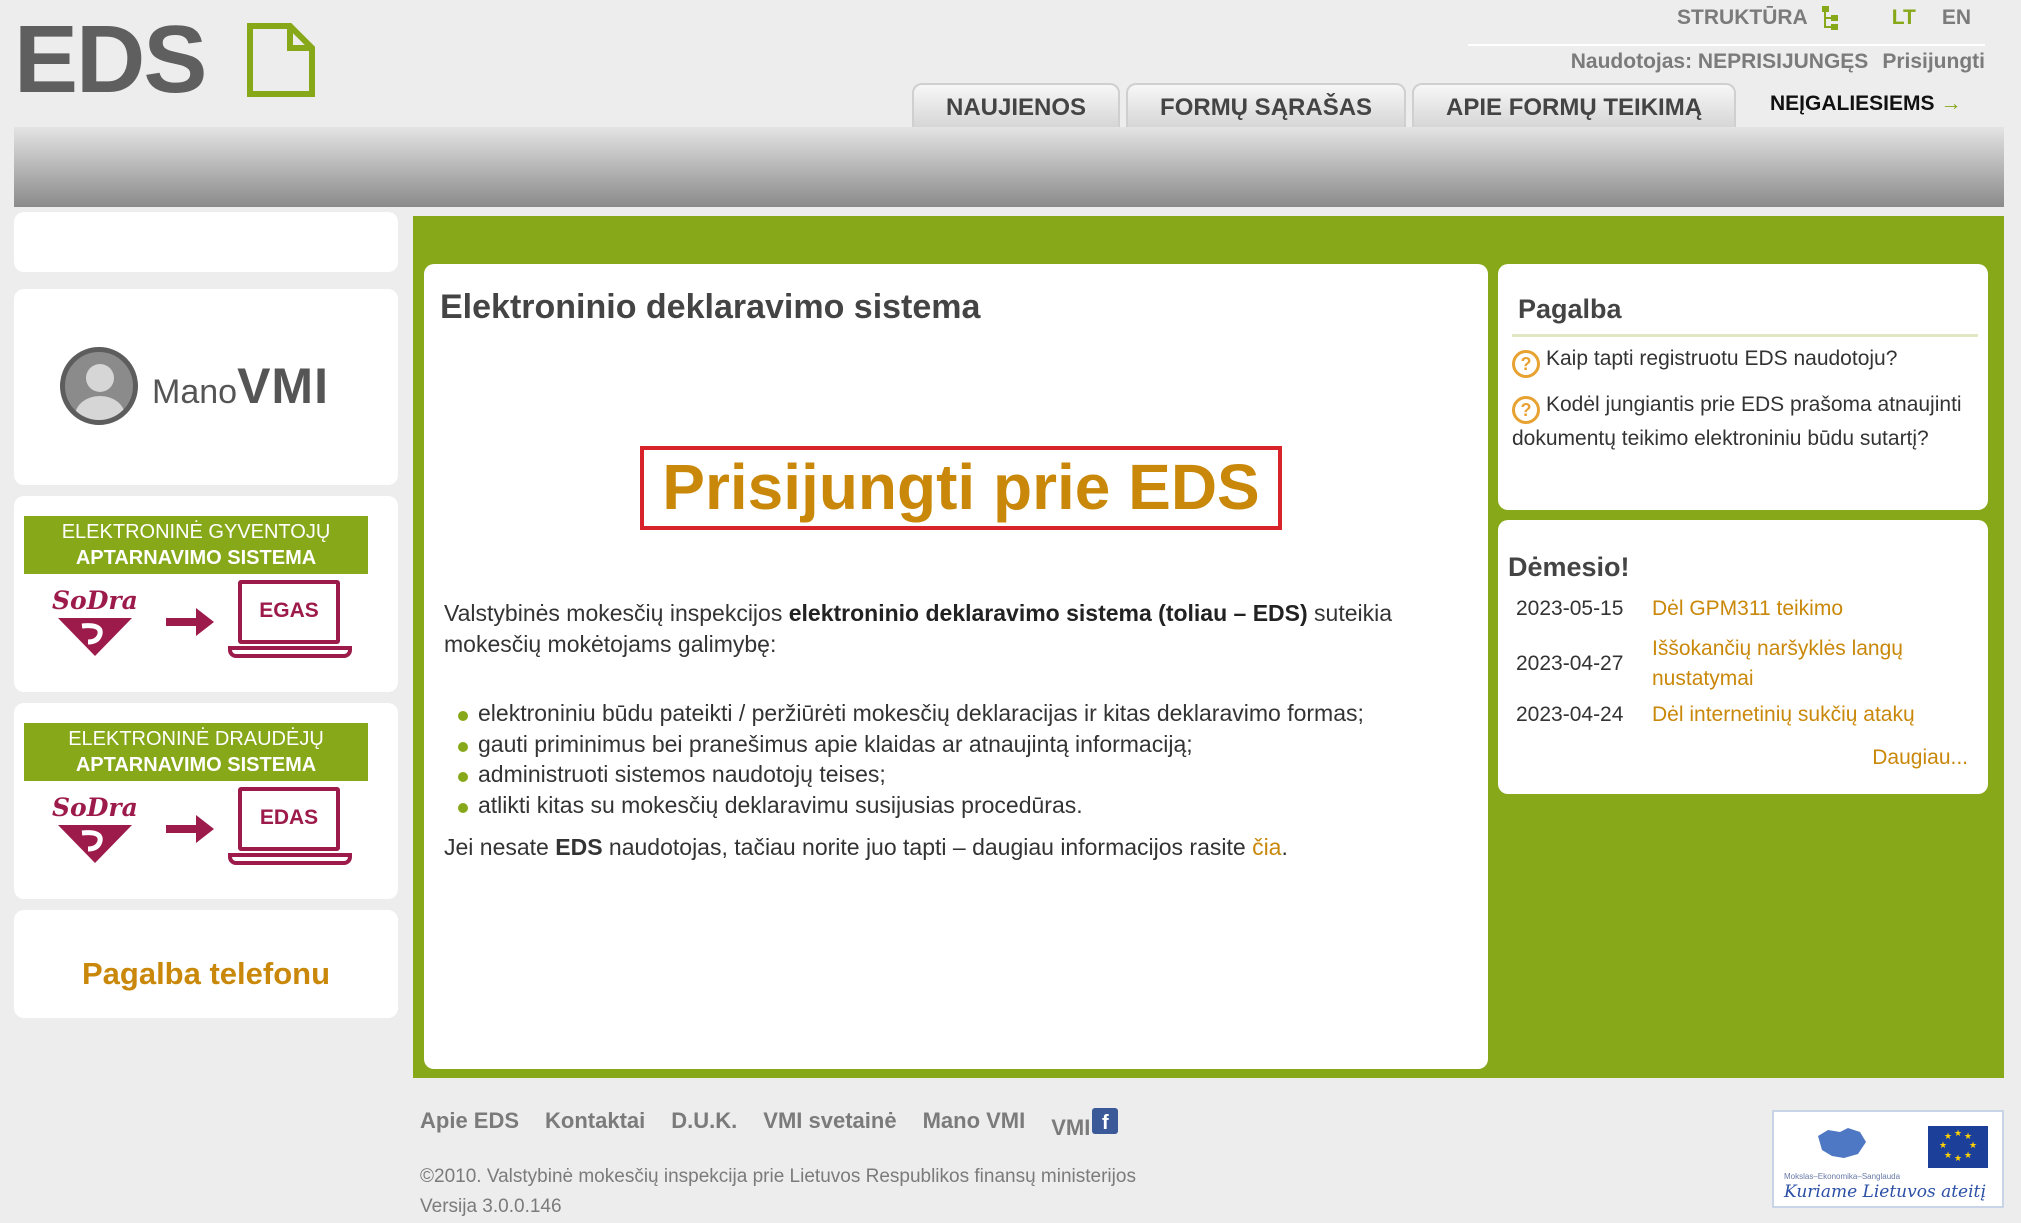  What do you see at coordinates (1745, 335) in the screenshot?
I see `divider` at bounding box center [1745, 335].